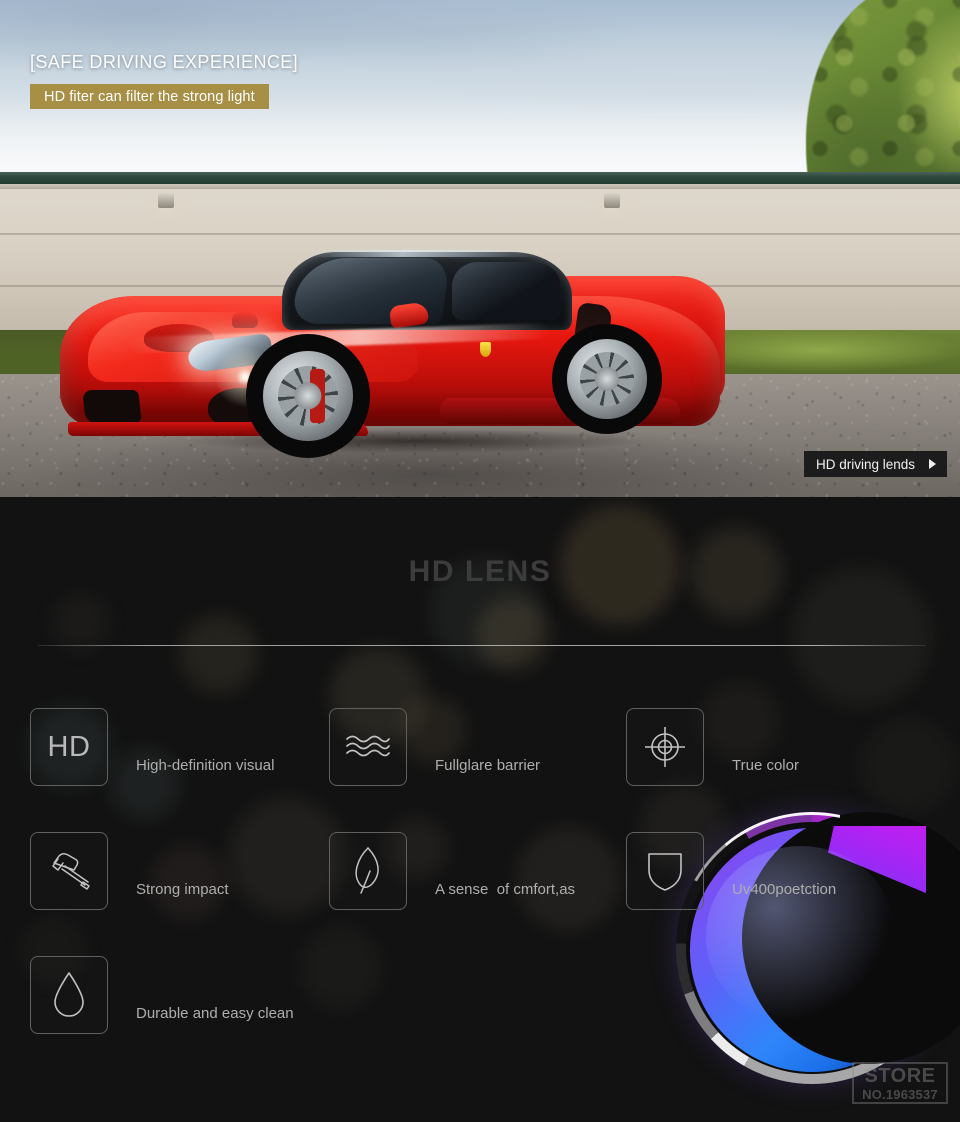  Describe the element at coordinates (368, 747) in the screenshot. I see `waves-icon` at that location.